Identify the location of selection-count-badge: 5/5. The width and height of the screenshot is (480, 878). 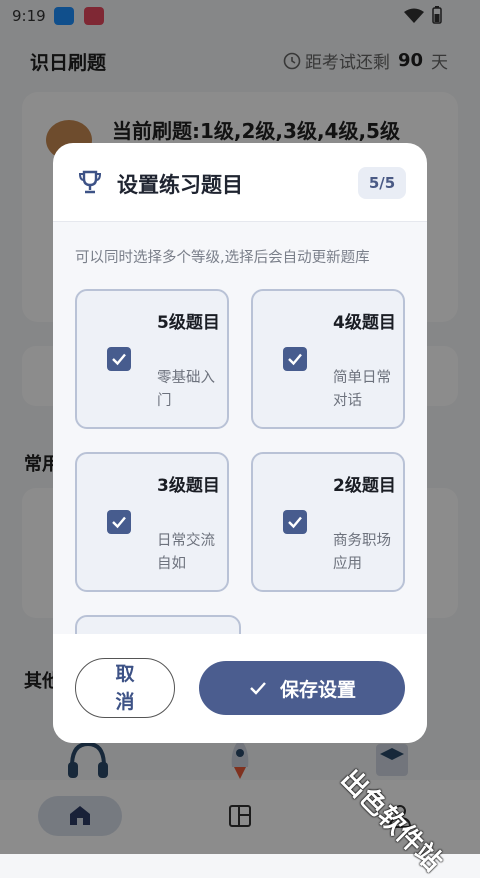
(382, 183).